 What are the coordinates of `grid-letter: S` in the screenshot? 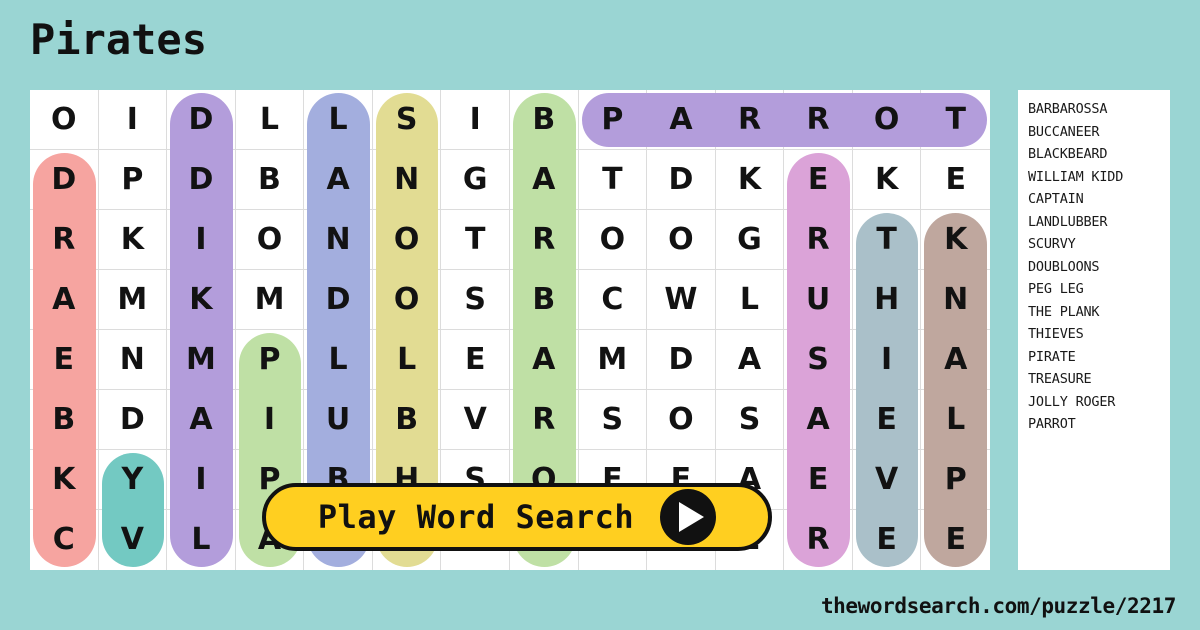 It's located at (612, 419).